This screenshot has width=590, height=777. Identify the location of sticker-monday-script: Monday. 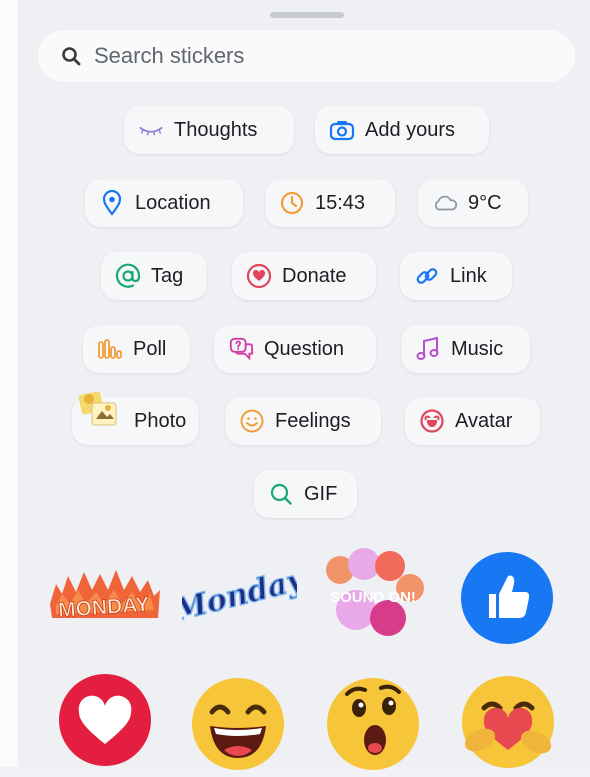
(240, 592).